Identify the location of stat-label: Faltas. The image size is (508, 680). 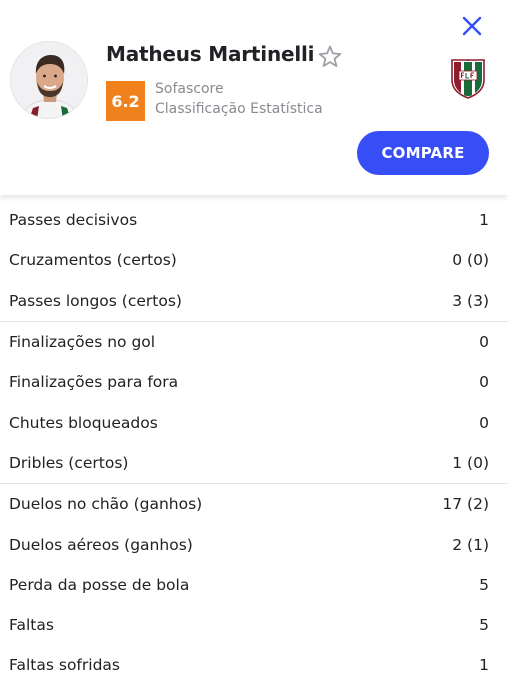
(31, 625).